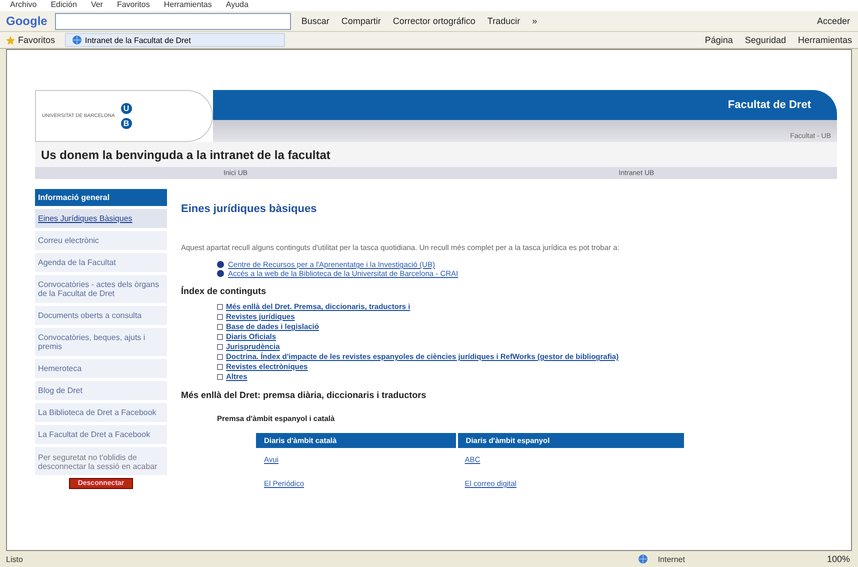 The height and width of the screenshot is (567, 858). What do you see at coordinates (643, 559) in the screenshot?
I see `globe-icon` at bounding box center [643, 559].